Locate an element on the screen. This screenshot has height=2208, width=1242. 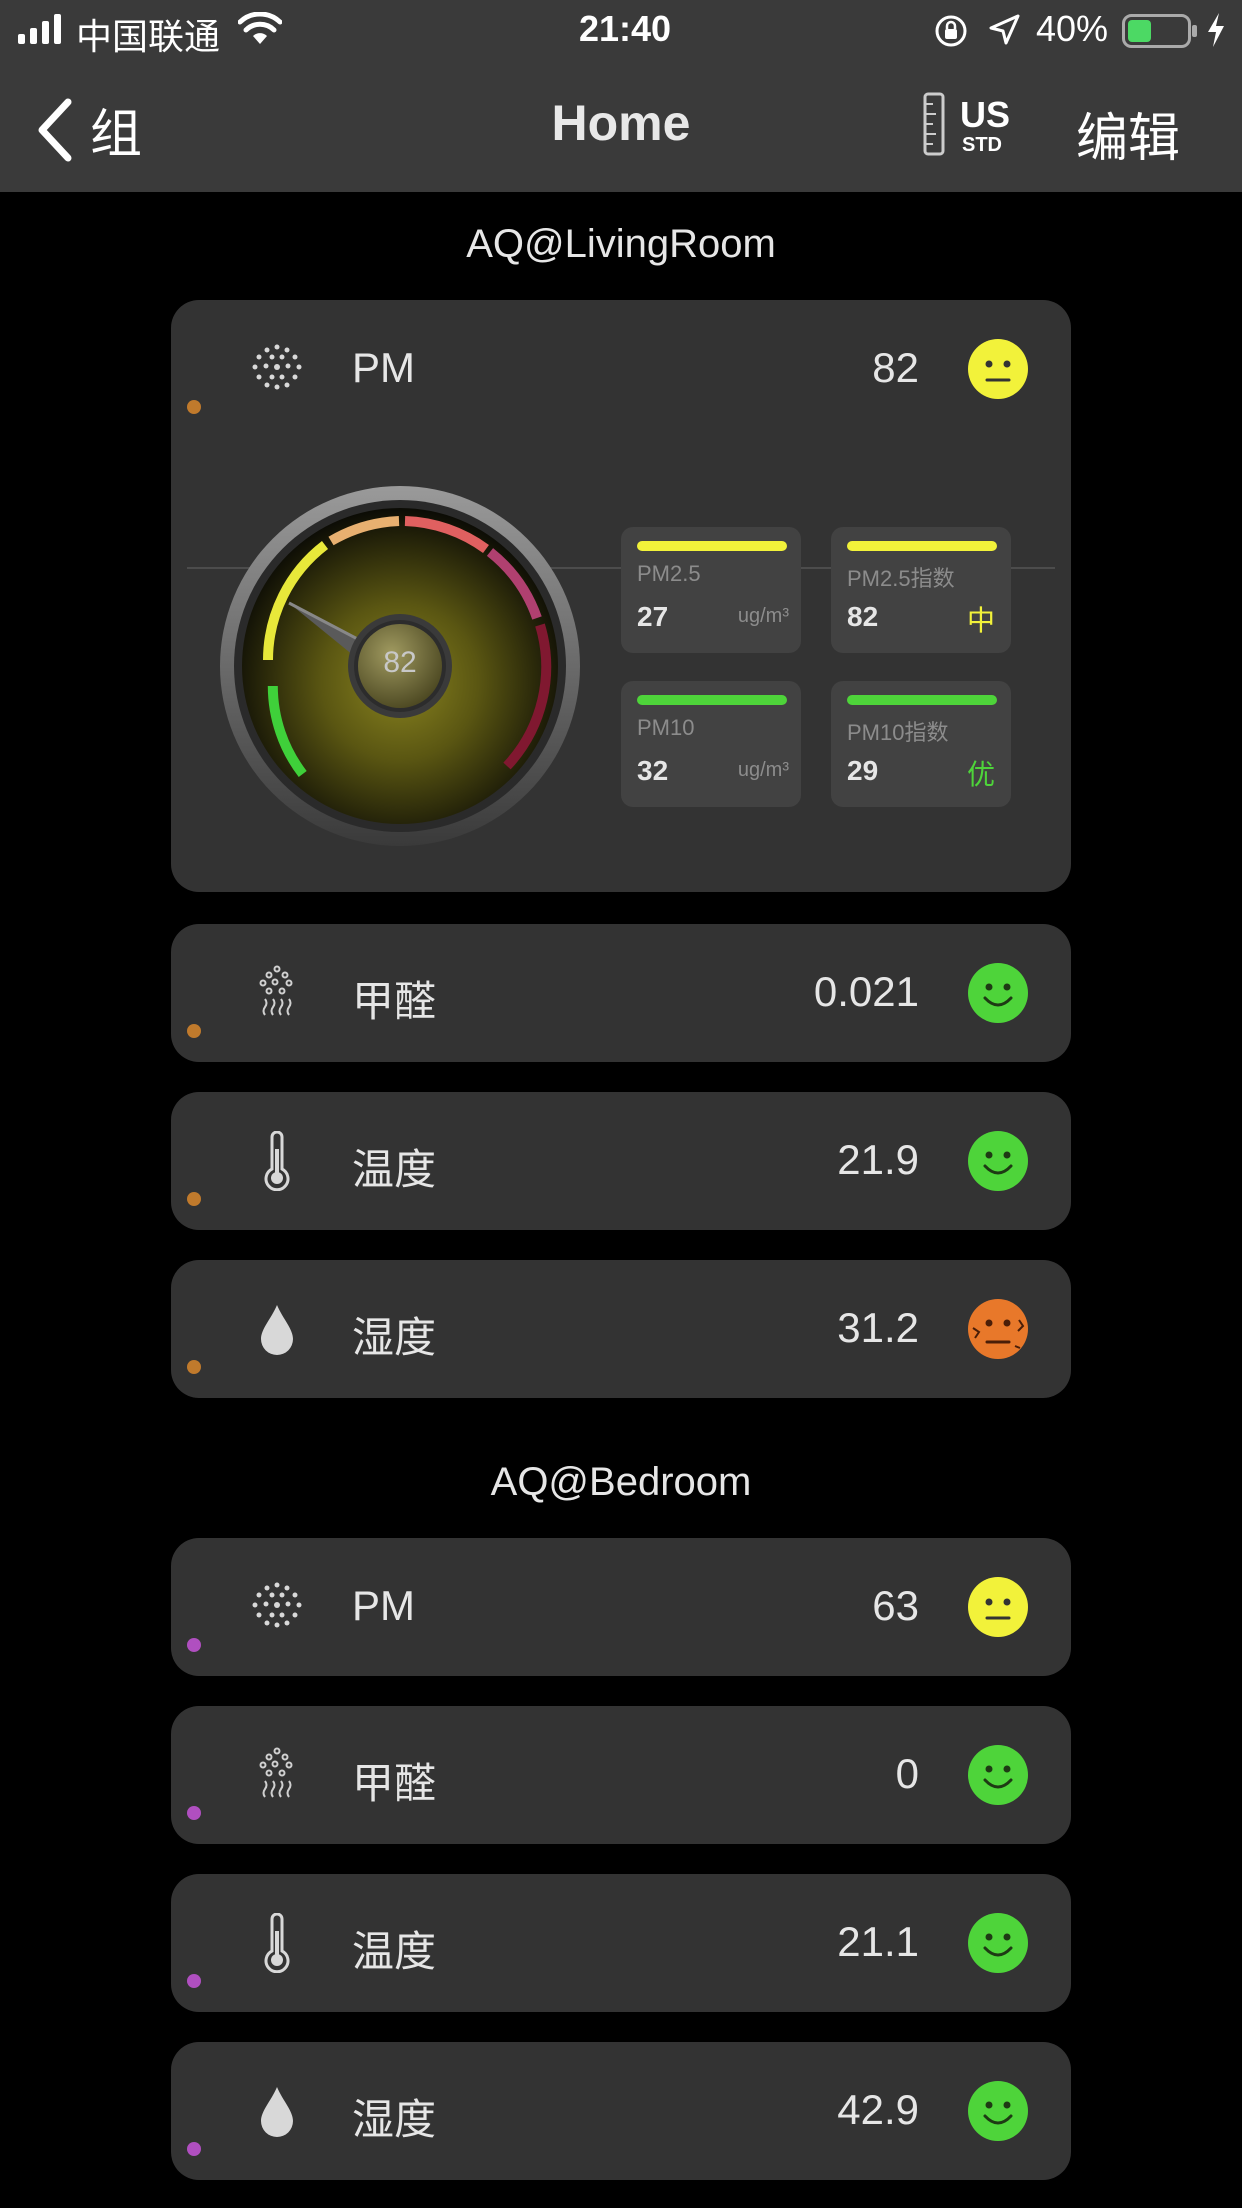
tile-value: 27 is located at coordinates (653, 616).